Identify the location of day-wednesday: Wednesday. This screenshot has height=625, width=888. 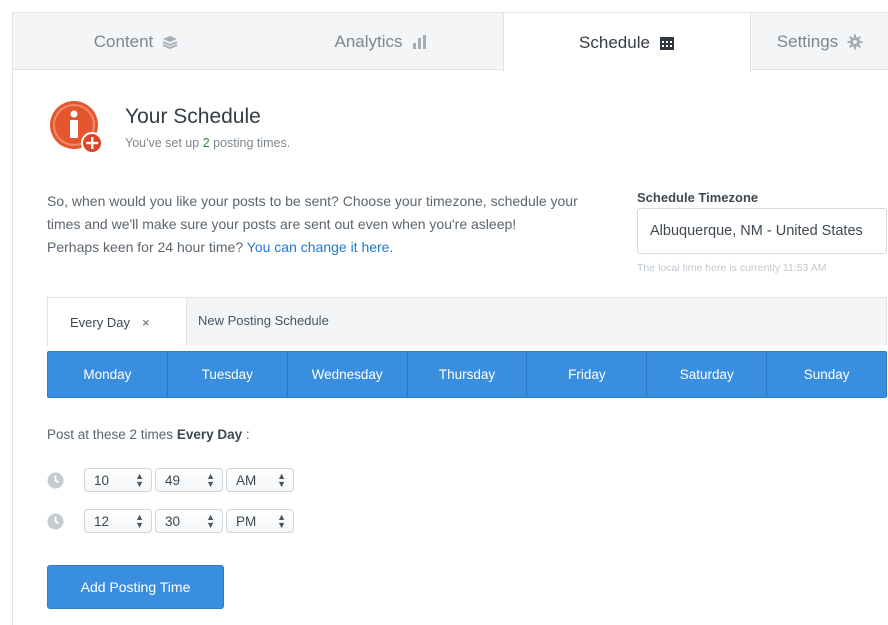
(348, 374).